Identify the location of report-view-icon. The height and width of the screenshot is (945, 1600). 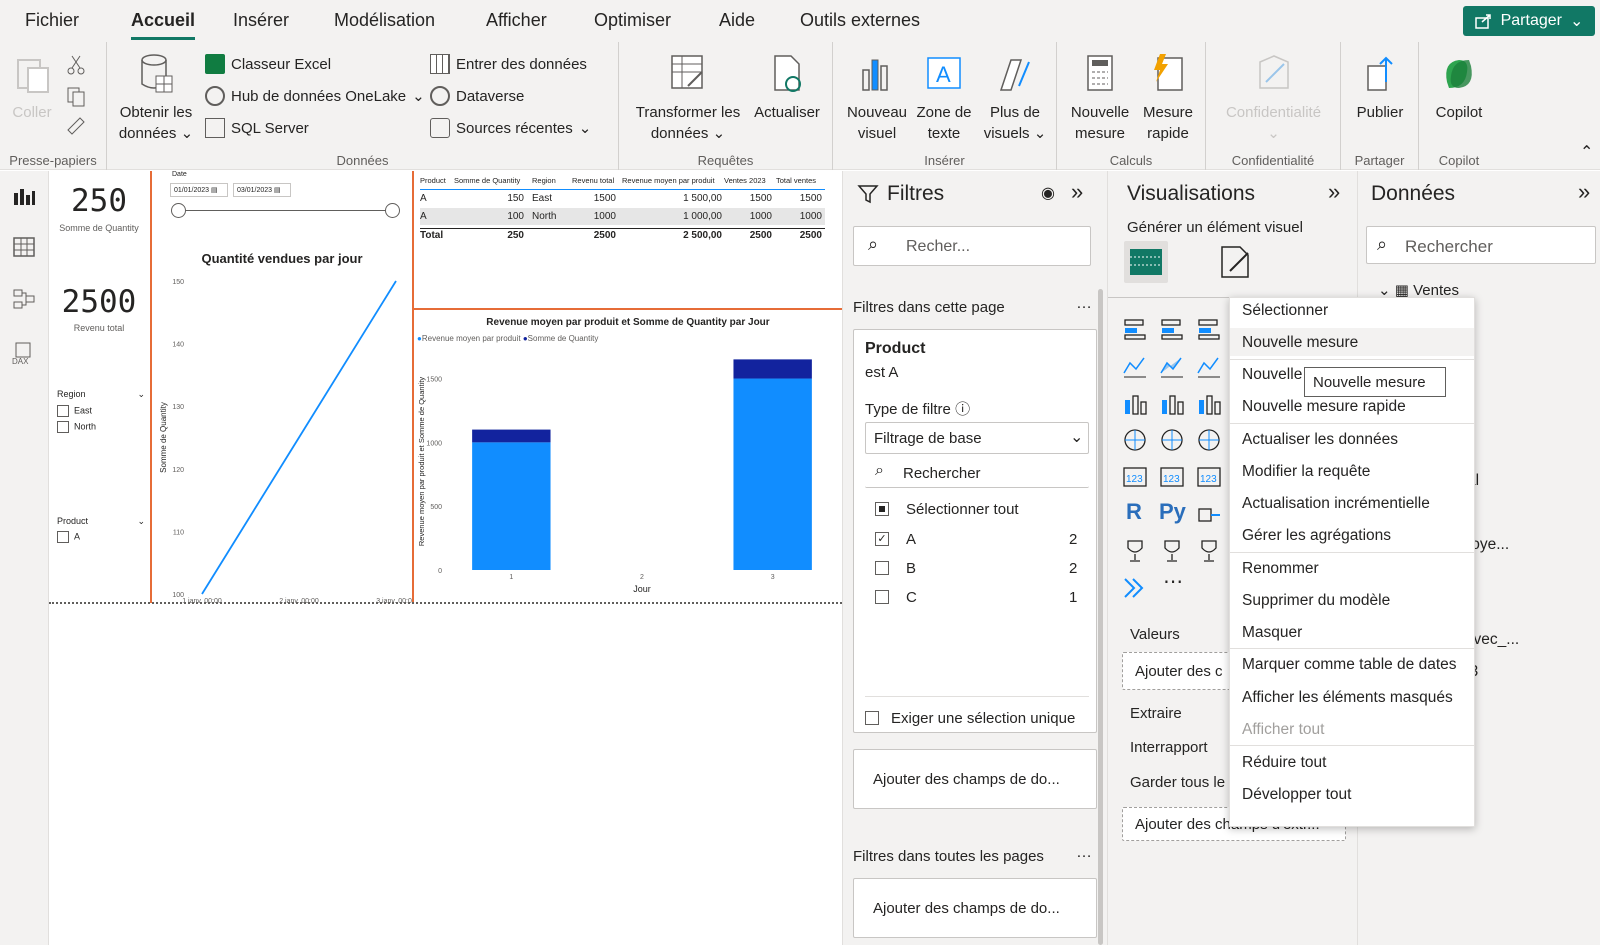
(24, 197).